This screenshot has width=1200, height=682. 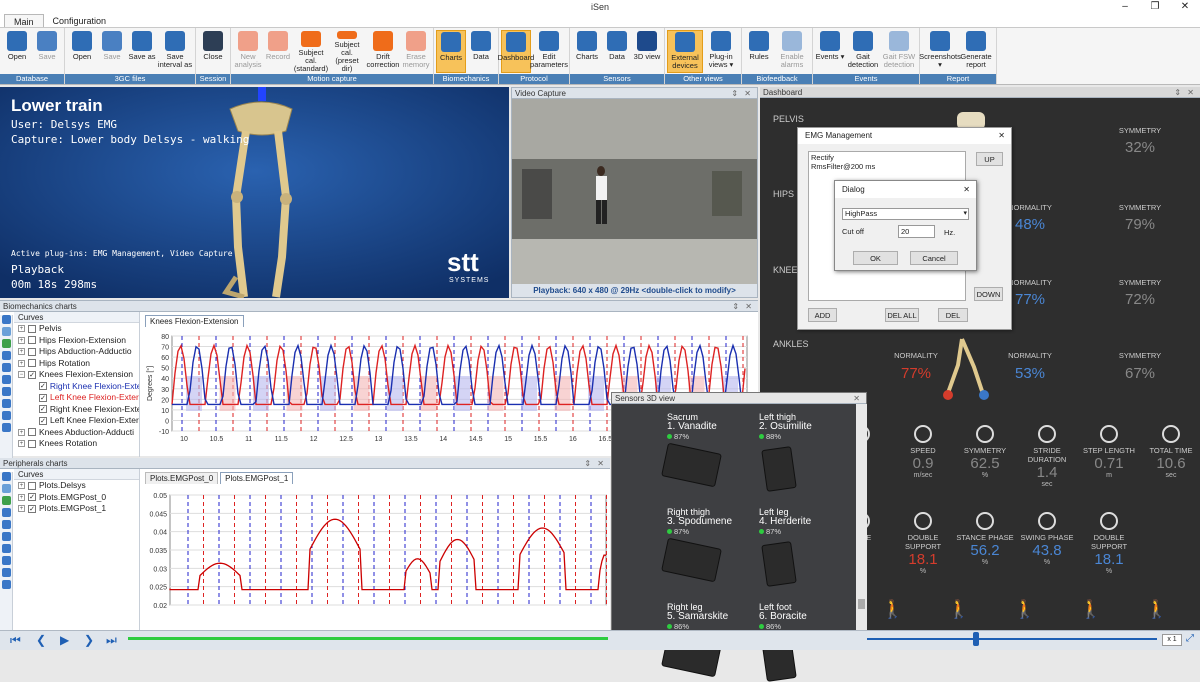 What do you see at coordinates (916, 231) in the screenshot?
I see `cutoff-input: 20` at bounding box center [916, 231].